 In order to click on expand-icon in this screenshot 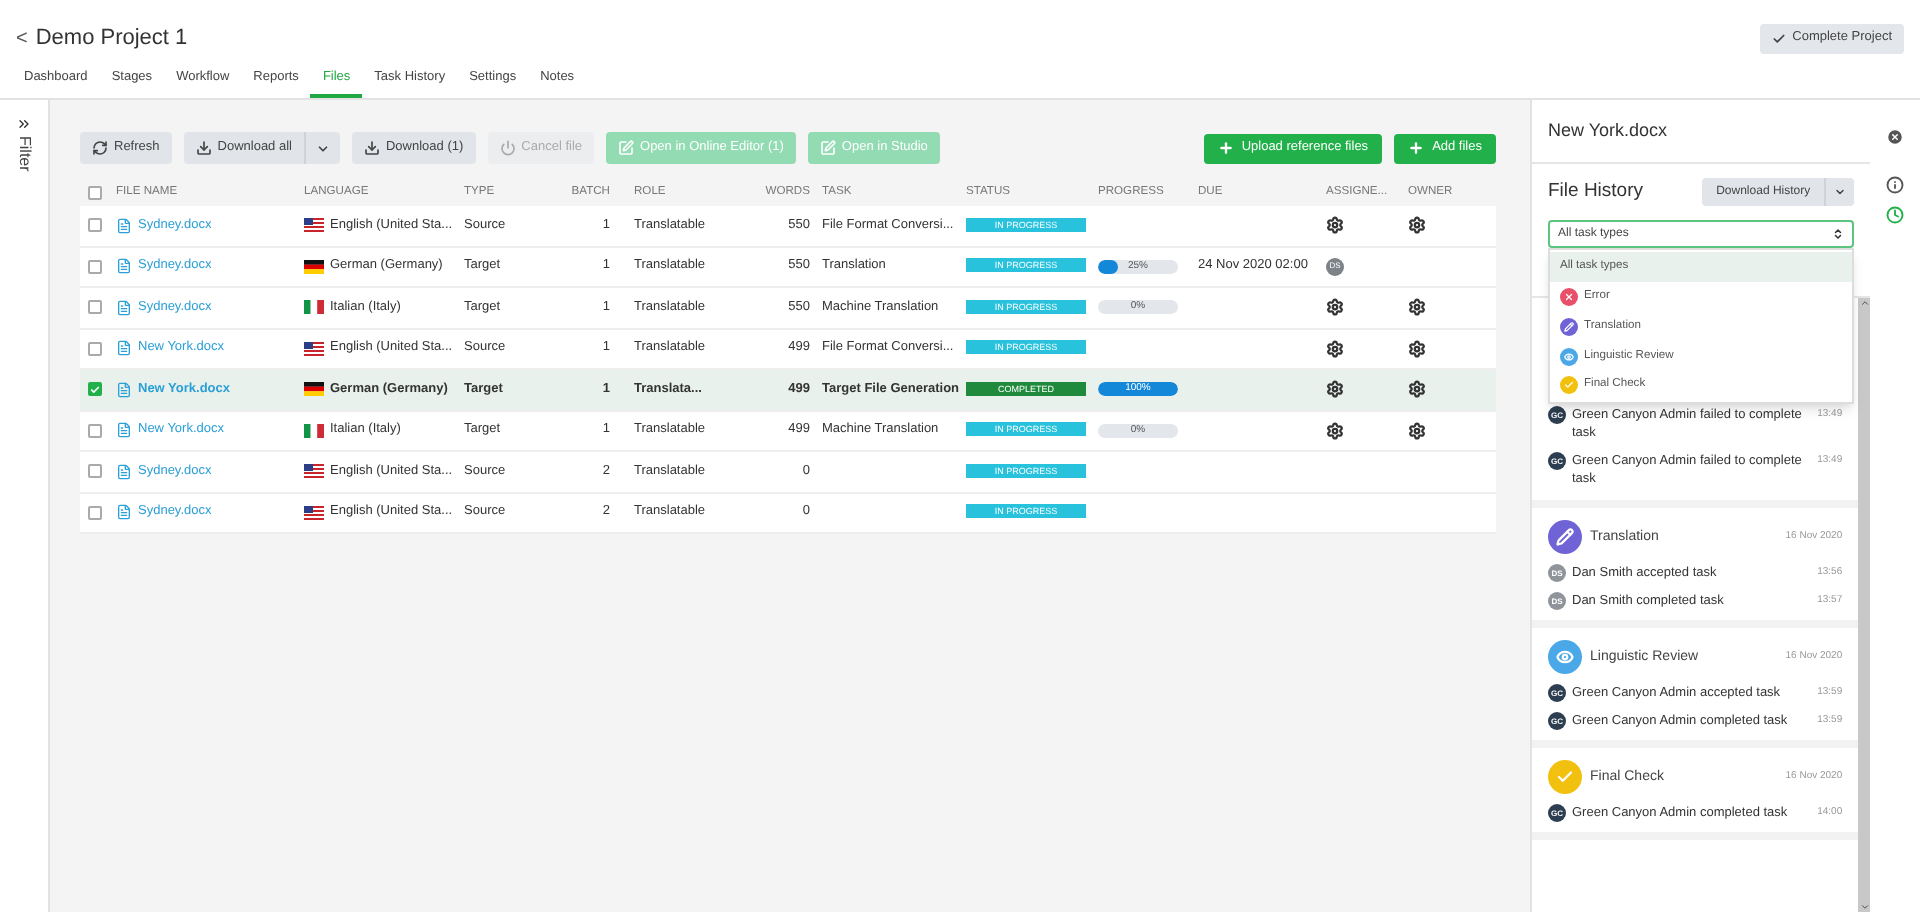, I will do `click(24, 124)`.